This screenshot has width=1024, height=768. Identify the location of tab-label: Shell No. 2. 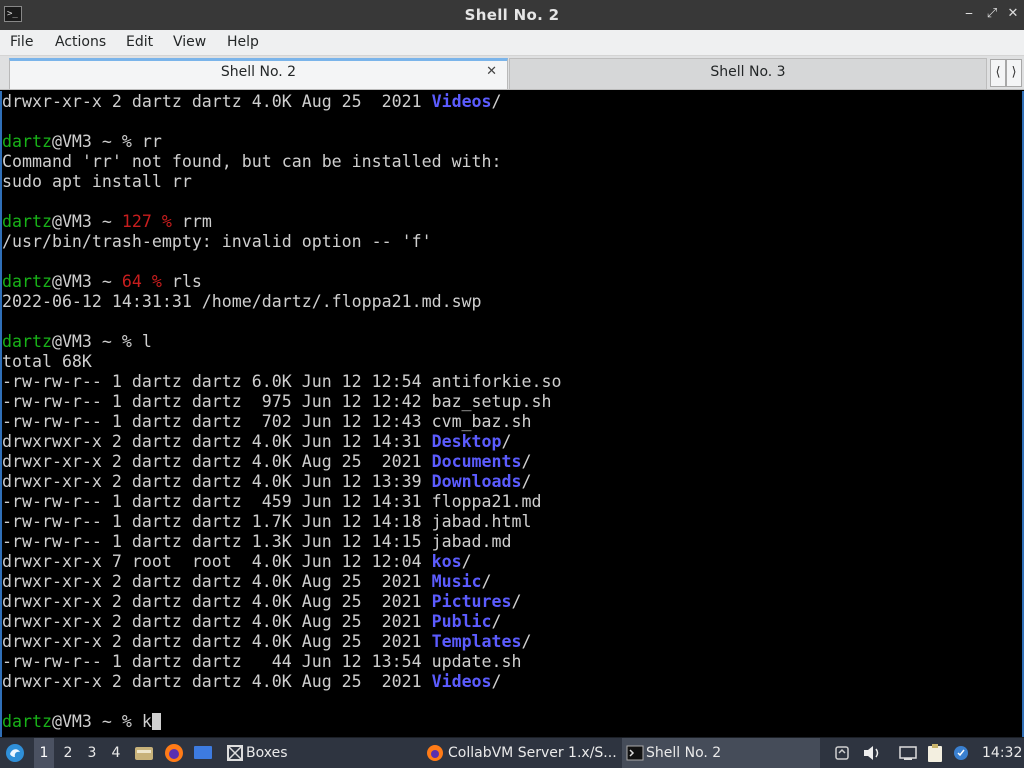
(258, 72).